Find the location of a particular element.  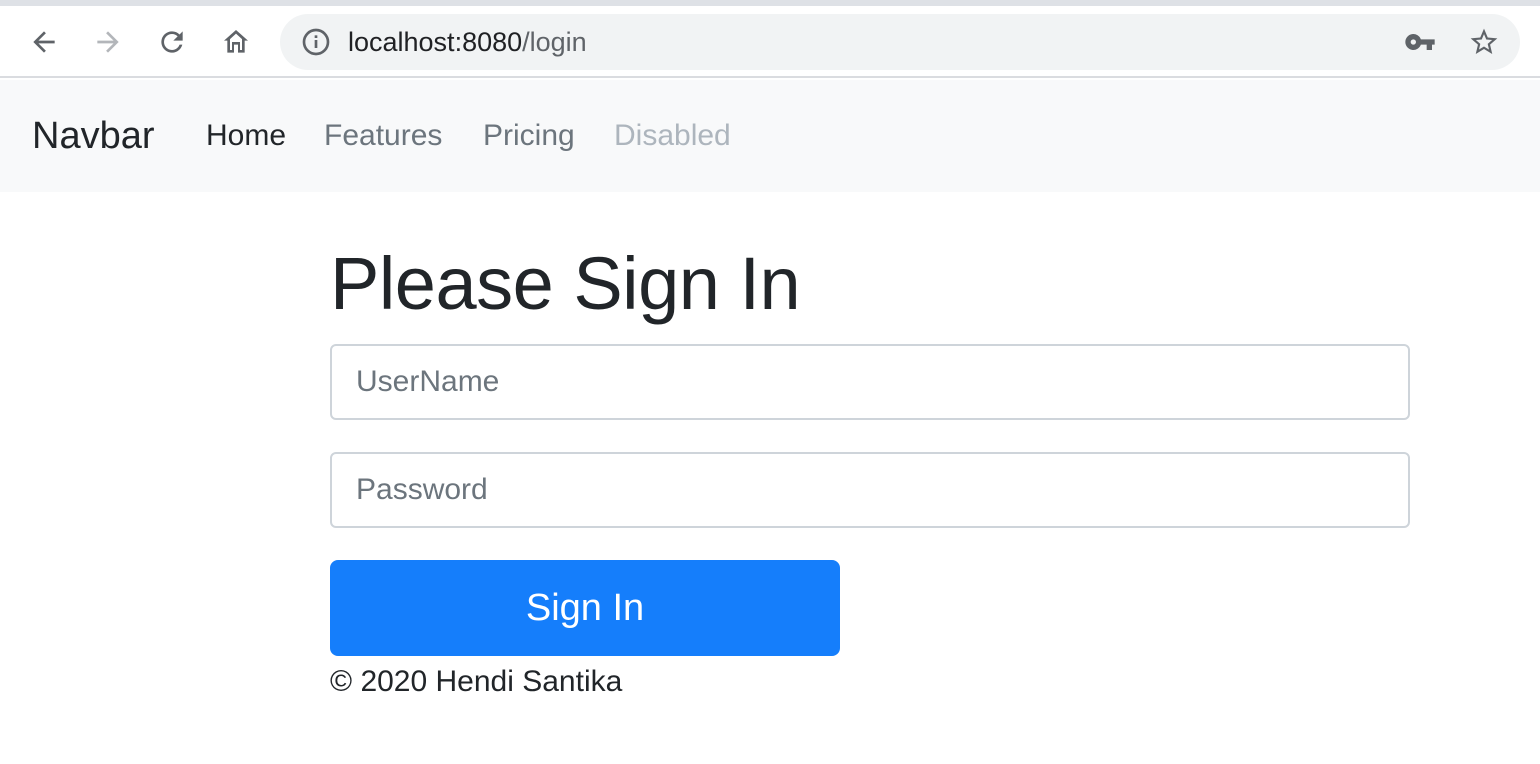

arrow-right-icon is located at coordinates (108, 42).